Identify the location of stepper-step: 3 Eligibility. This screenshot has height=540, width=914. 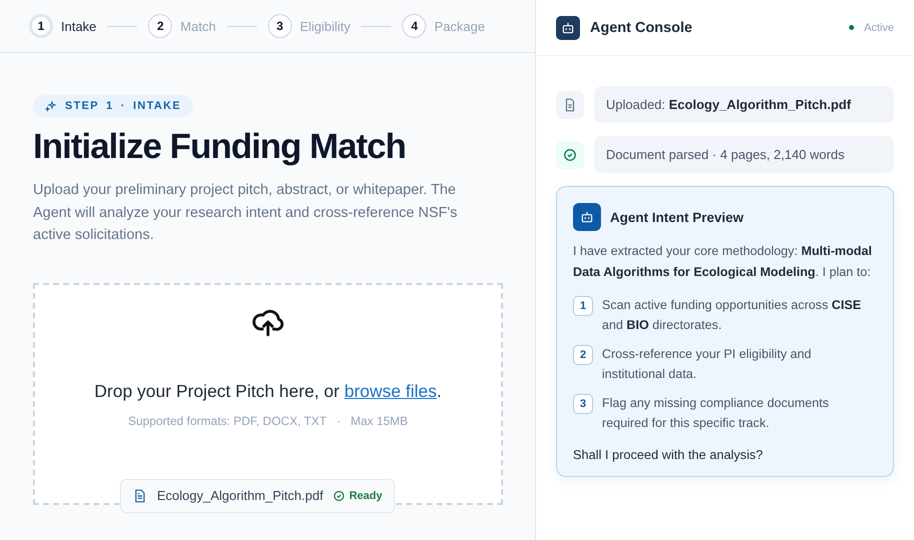
(309, 26).